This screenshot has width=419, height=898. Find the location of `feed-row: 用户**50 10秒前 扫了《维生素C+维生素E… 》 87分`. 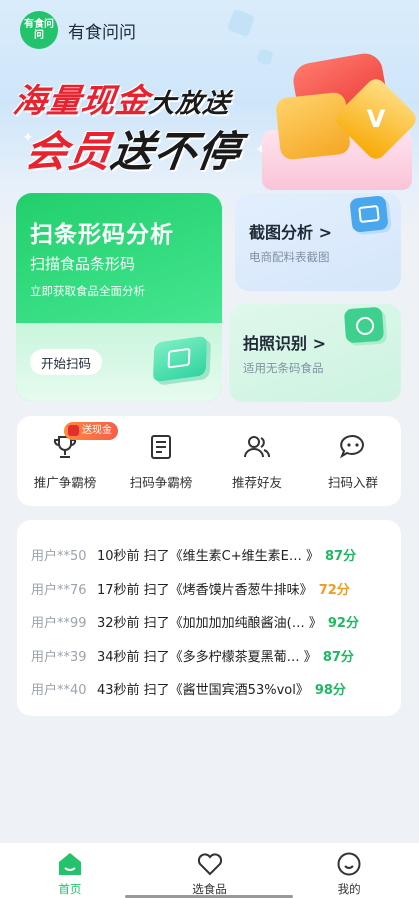

feed-row: 用户**50 10秒前 扫了《维生素C+维生素E… 》 87分 is located at coordinates (194, 557).